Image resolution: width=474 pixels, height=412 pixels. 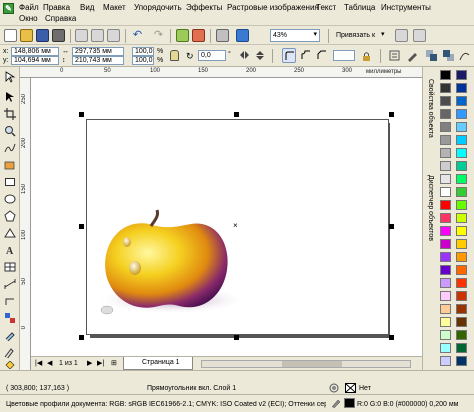 What do you see at coordinates (10, 365) in the screenshot?
I see `fill-tool-icon` at bounding box center [10, 365].